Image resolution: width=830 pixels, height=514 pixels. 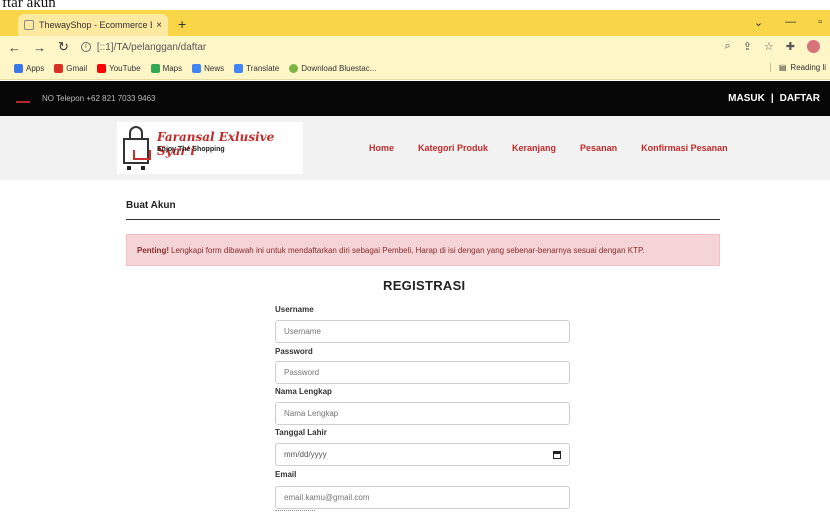 I want to click on share-icon: ⇪, so click(x=747, y=46).